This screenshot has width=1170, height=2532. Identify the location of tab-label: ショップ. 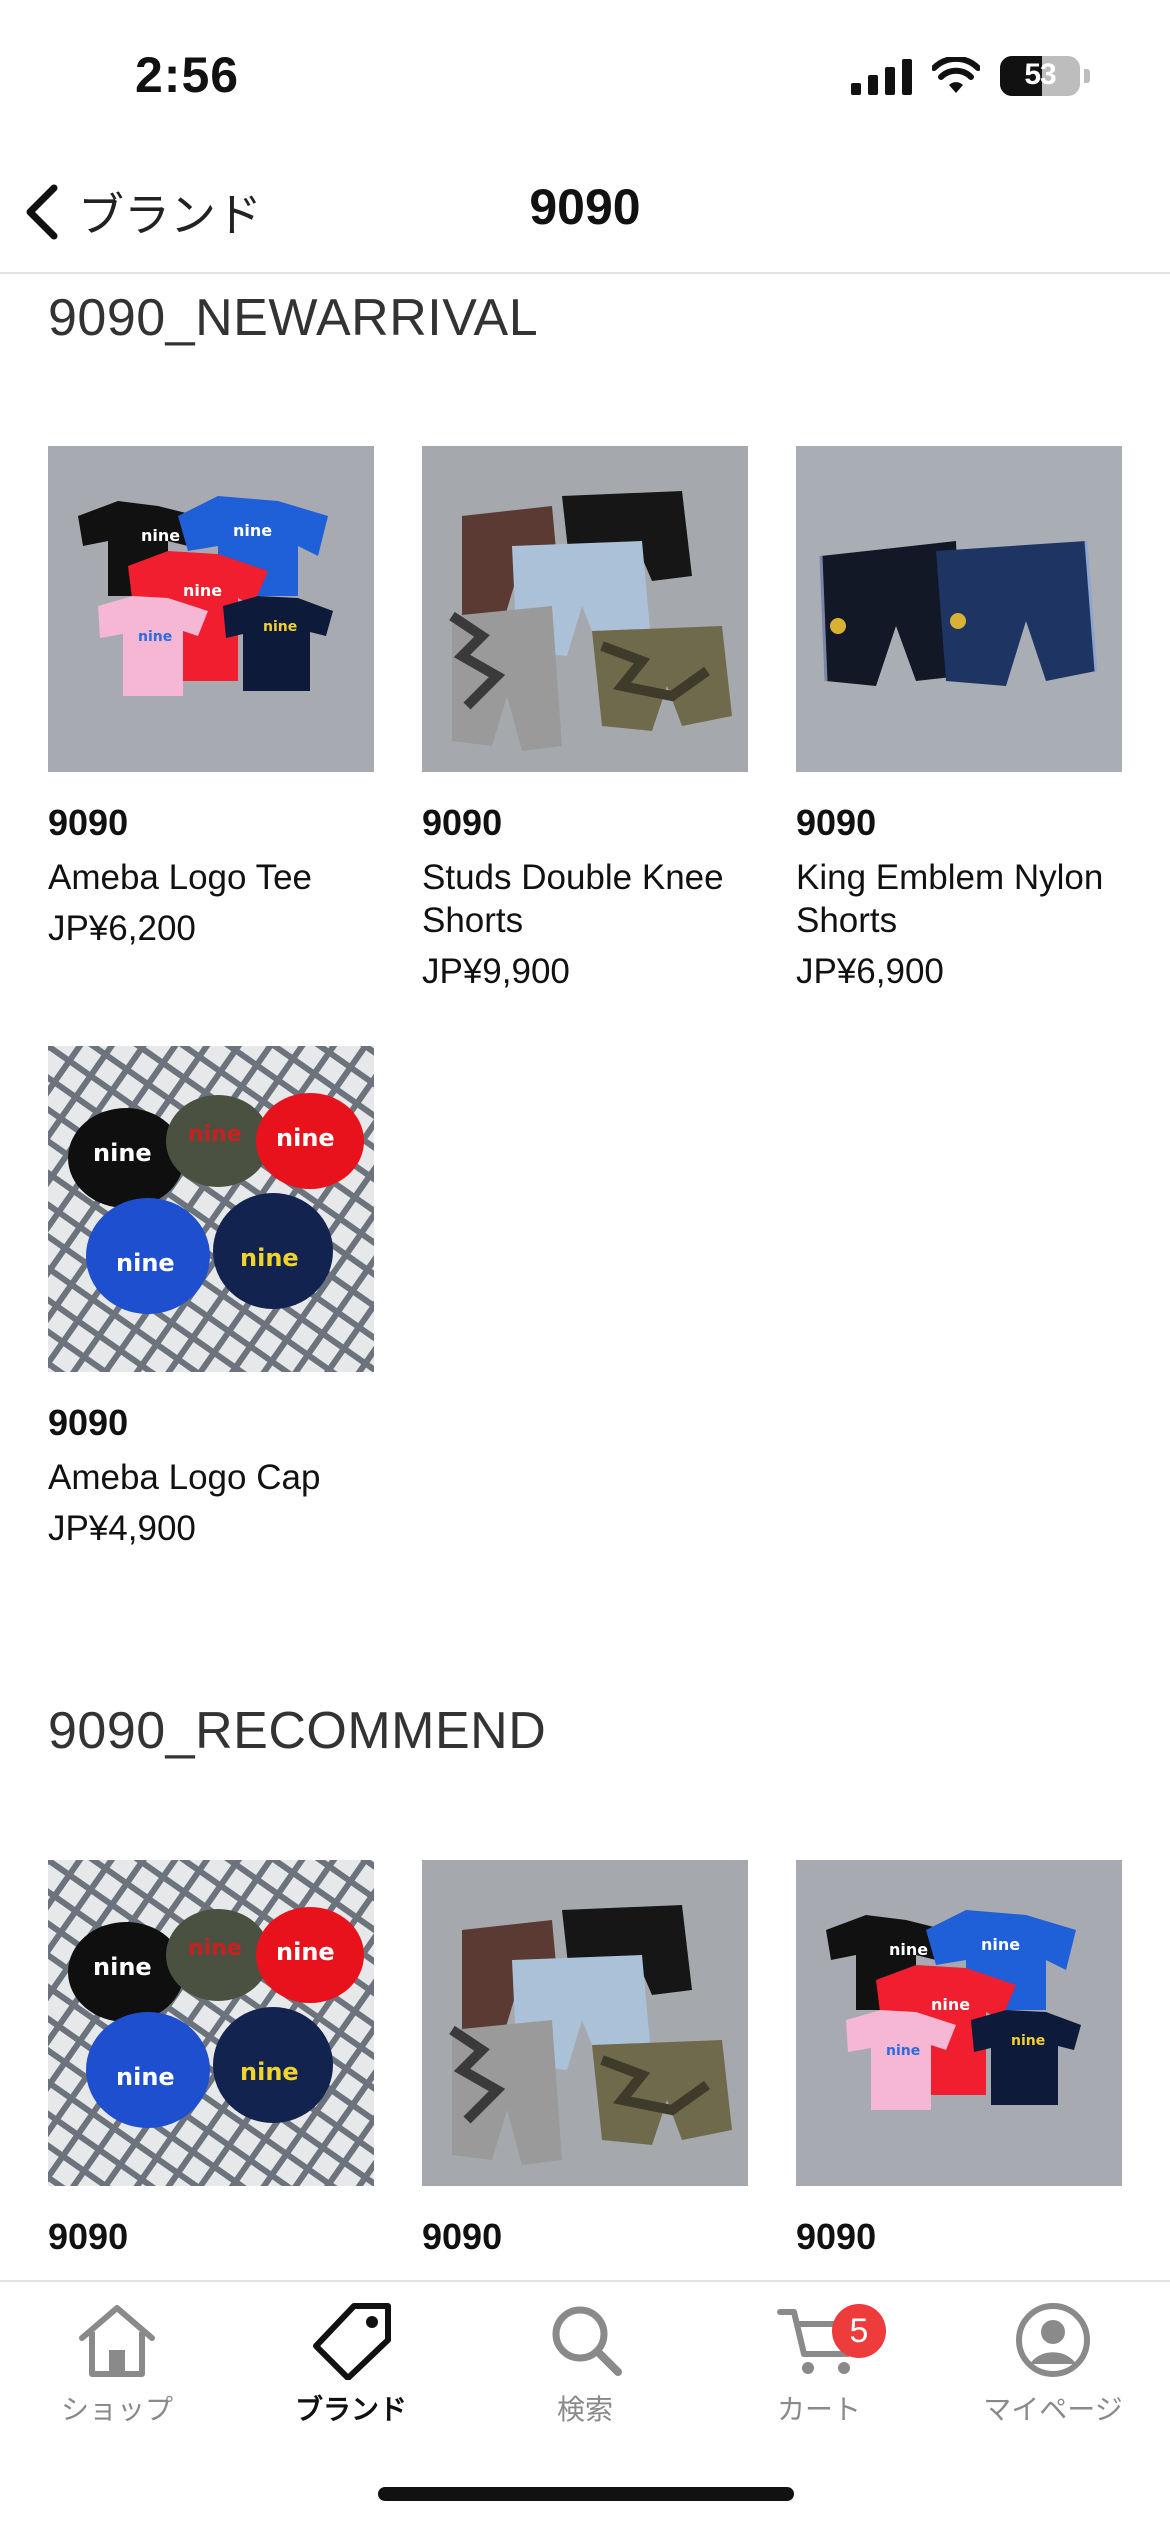
(116, 2409).